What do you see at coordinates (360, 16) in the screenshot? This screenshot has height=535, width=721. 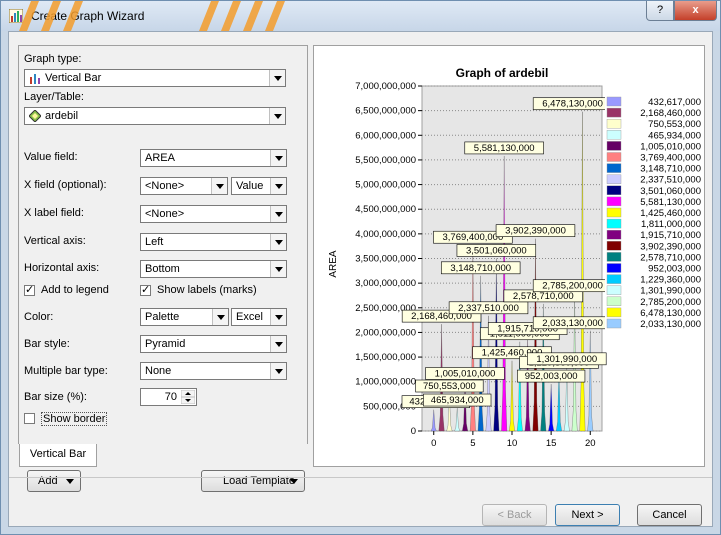 I see `title-bar: Create Graph Wizard ? x` at bounding box center [360, 16].